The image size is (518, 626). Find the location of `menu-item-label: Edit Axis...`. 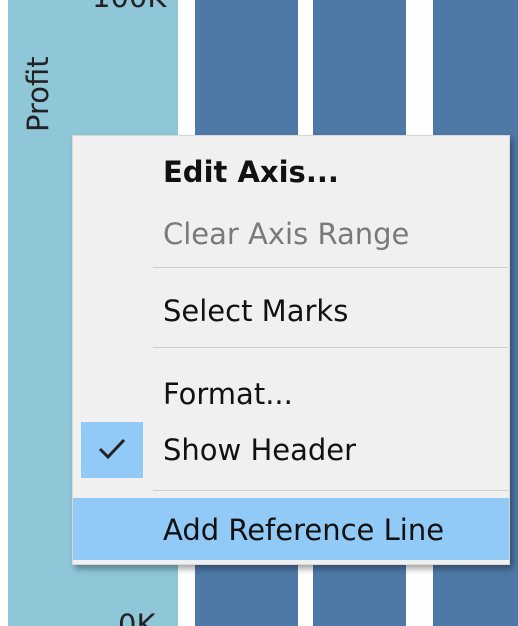

menu-item-label: Edit Axis... is located at coordinates (251, 172).